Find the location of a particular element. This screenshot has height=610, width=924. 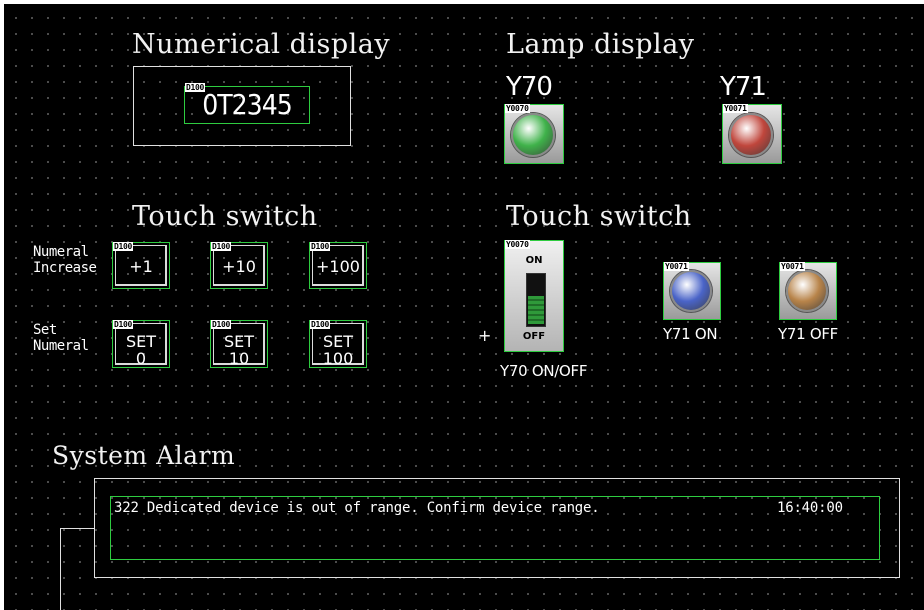

switch-plus-100-device-tag: D100 is located at coordinates (320, 246).